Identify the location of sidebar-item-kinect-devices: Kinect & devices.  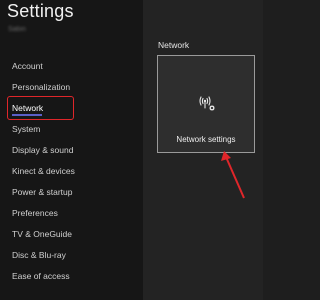
(71, 171).